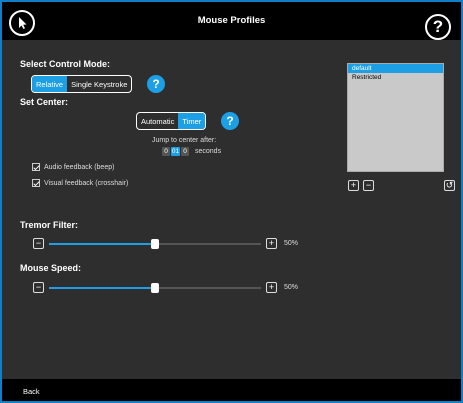  What do you see at coordinates (102, 288) in the screenshot?
I see `speed-slider-fill` at bounding box center [102, 288].